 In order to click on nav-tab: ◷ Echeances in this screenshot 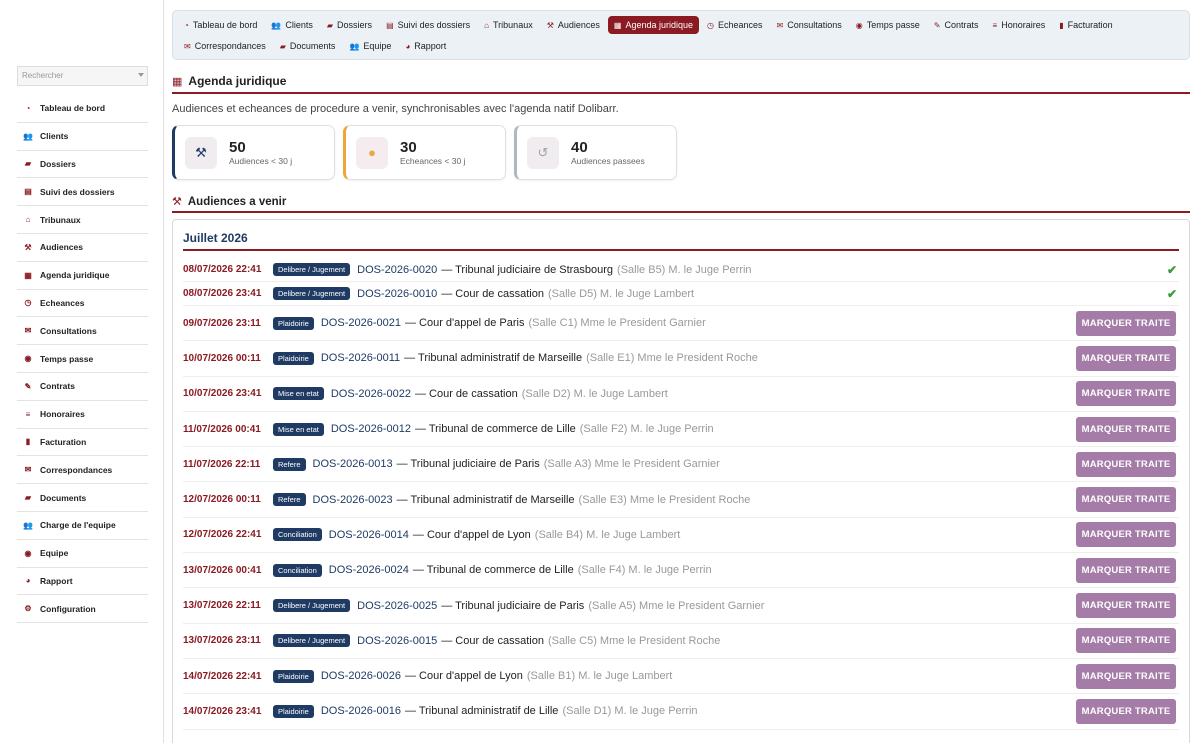, I will do `click(735, 25)`.